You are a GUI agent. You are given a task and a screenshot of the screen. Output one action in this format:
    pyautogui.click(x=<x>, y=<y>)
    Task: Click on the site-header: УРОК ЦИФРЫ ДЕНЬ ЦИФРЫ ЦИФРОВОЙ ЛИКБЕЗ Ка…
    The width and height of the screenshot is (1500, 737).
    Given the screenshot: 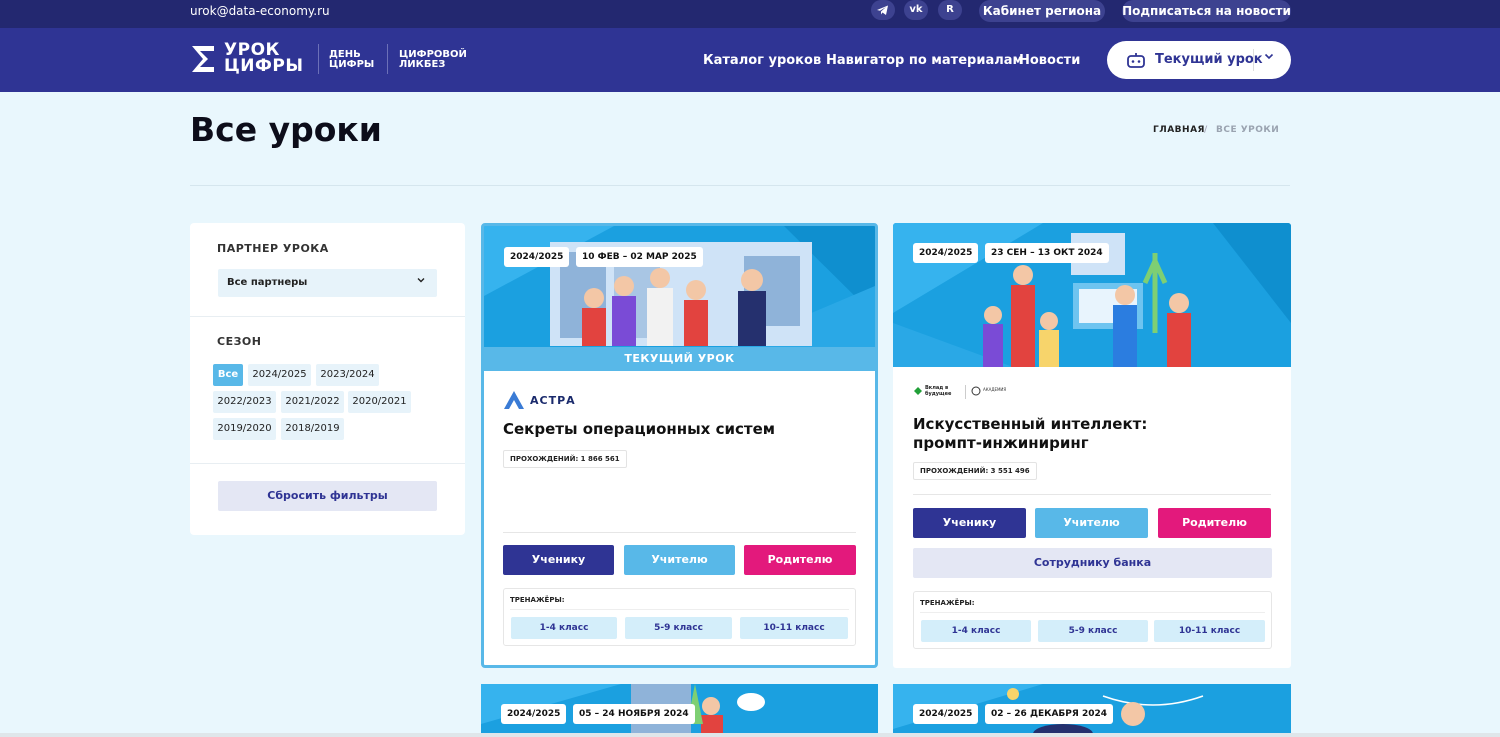 What is the action you would take?
    pyautogui.click(x=750, y=60)
    